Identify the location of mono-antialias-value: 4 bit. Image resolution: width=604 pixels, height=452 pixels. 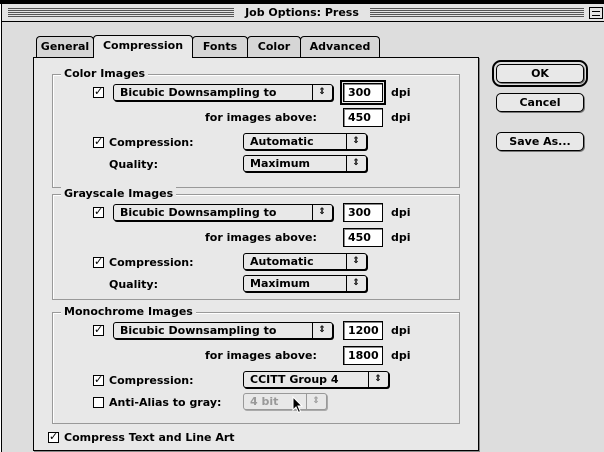
(264, 401).